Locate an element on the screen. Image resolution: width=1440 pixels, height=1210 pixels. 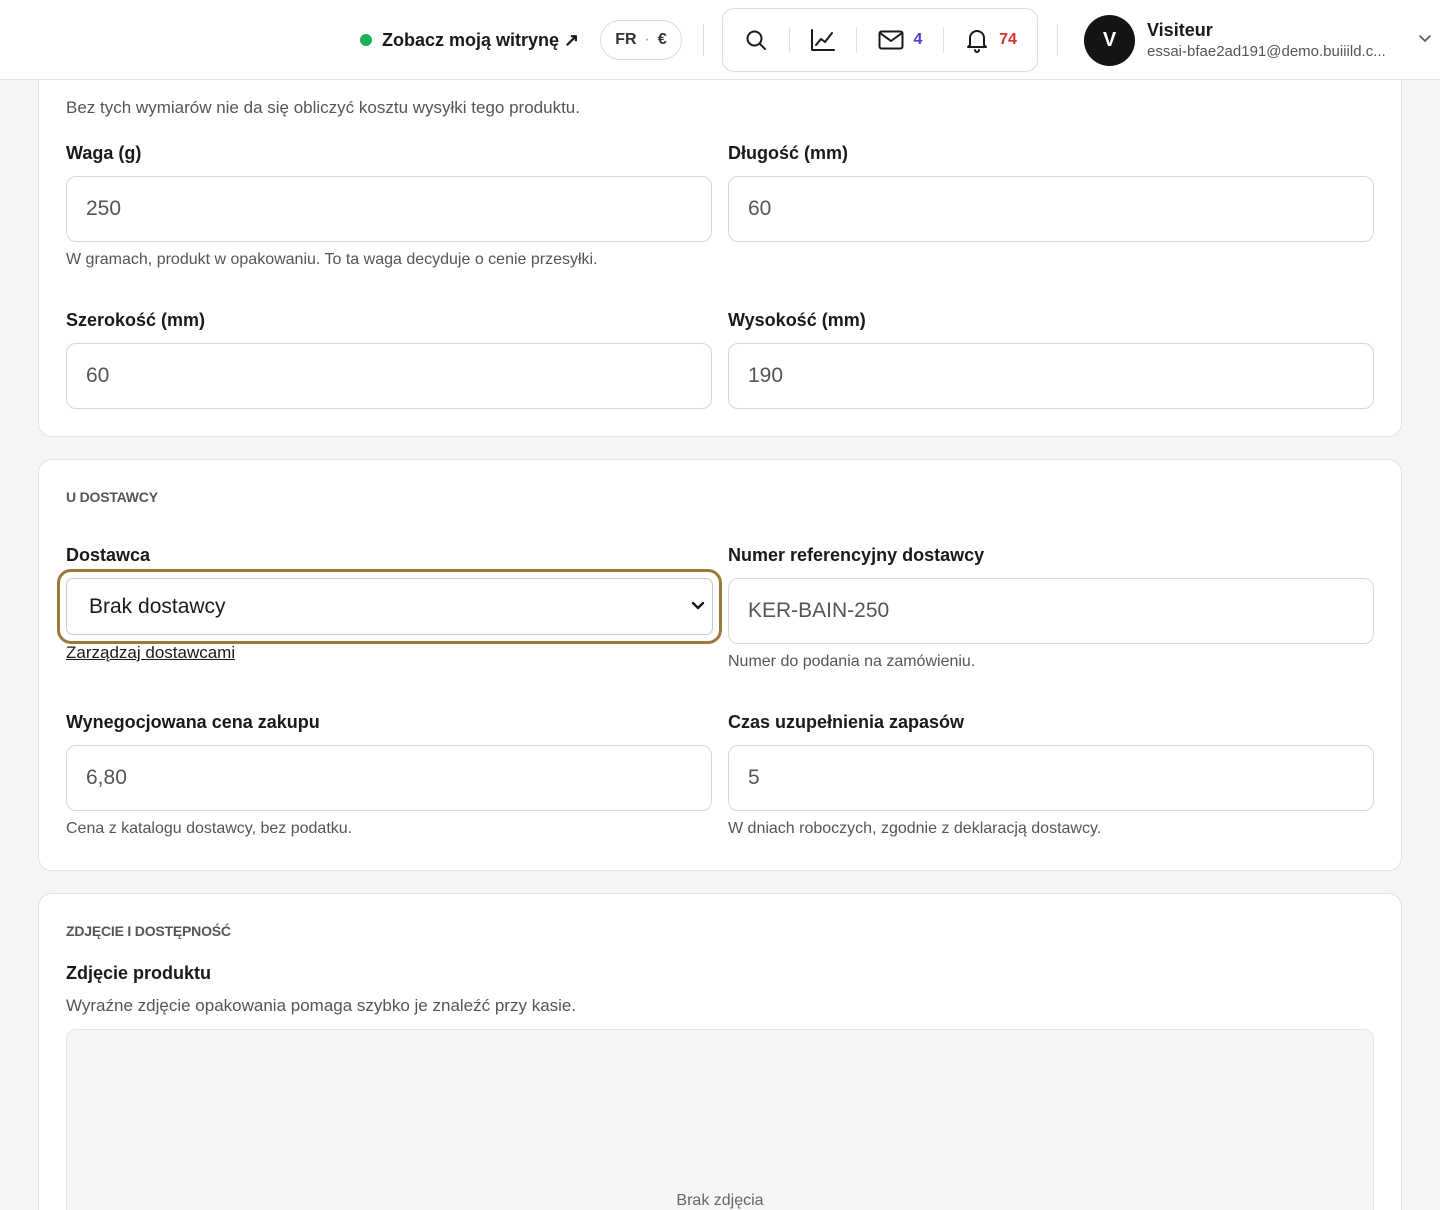
supplier-reference-input is located at coordinates (1051, 611).